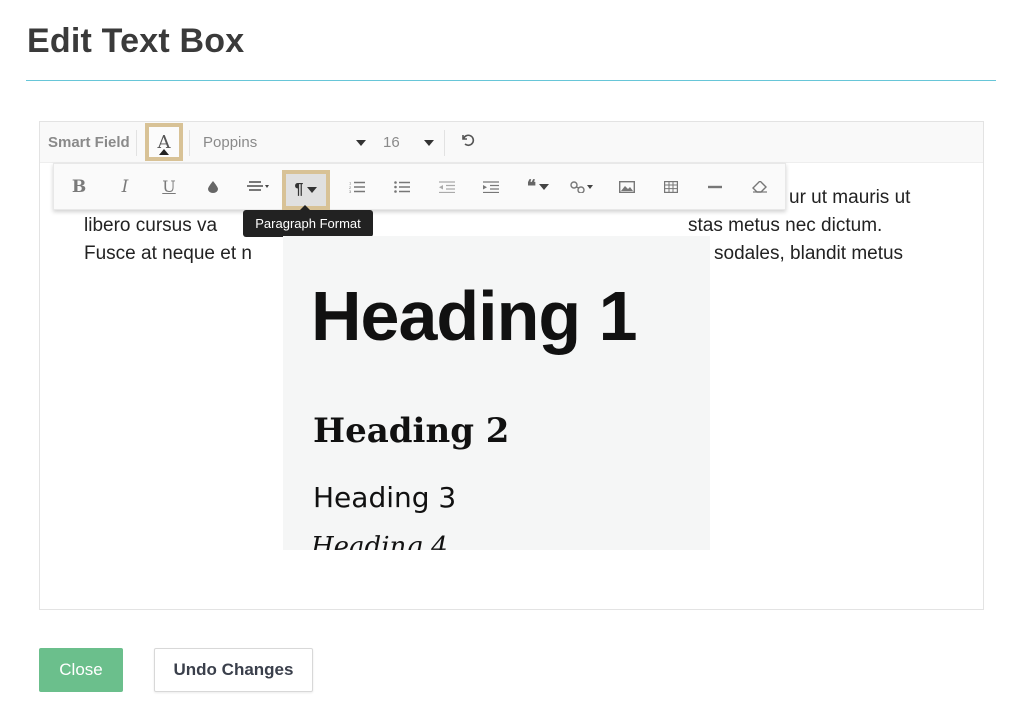 The height and width of the screenshot is (724, 1024). Describe the element at coordinates (583, 186) in the screenshot. I see `link-icon` at that location.